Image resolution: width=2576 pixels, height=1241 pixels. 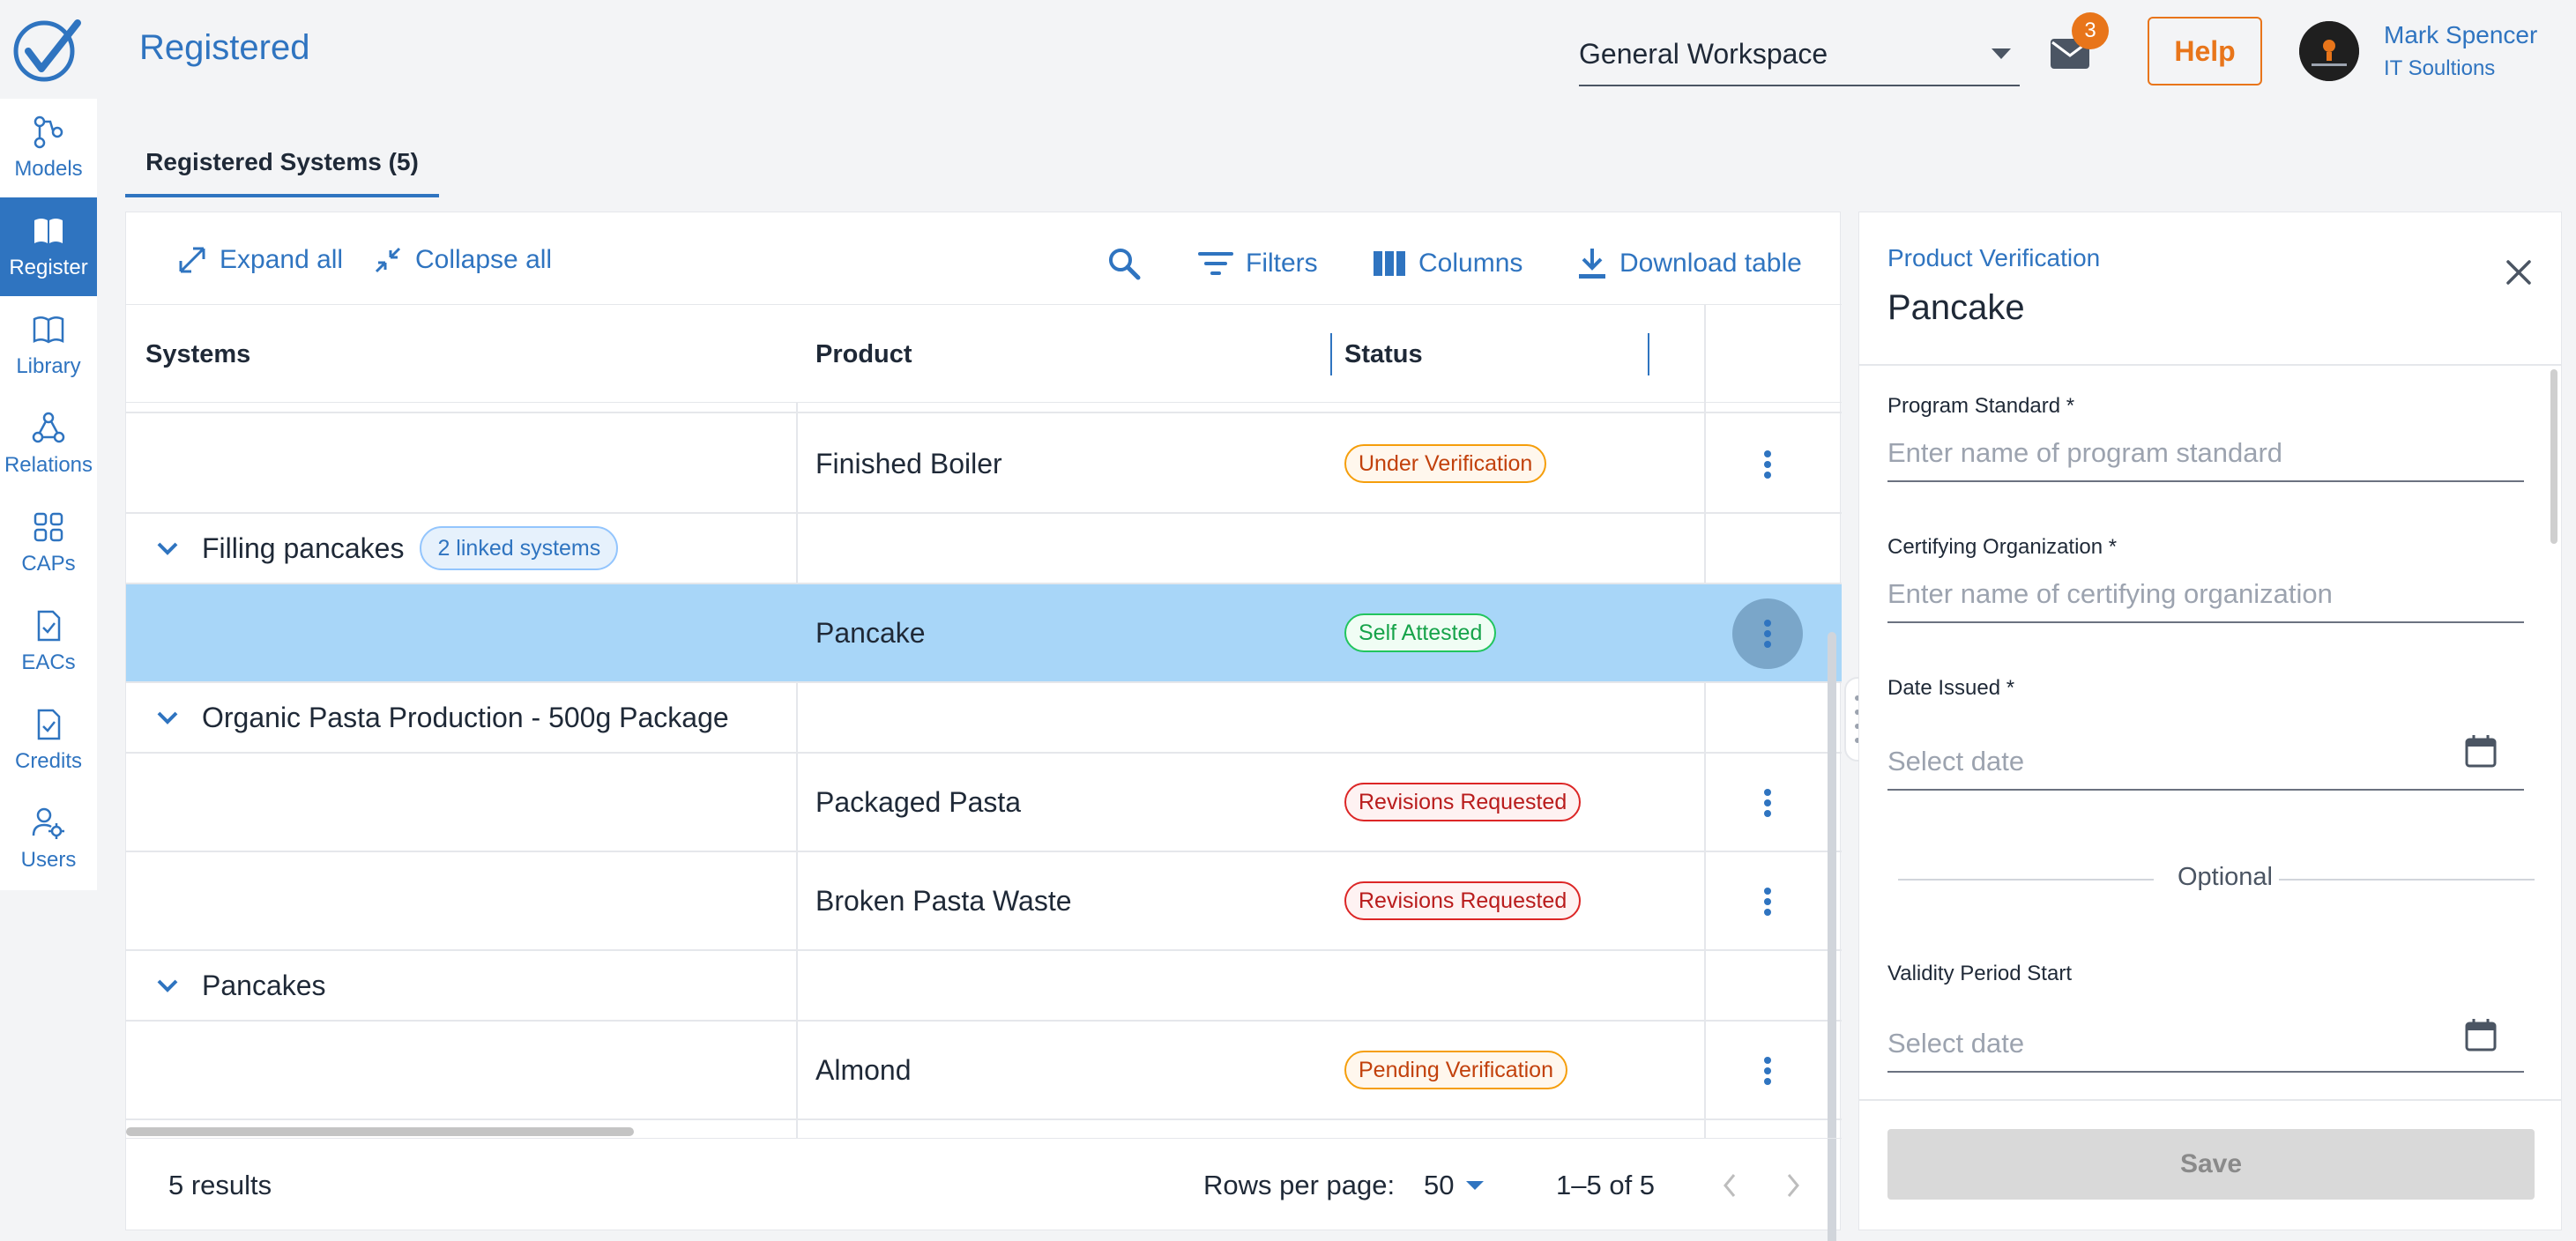 I want to click on close-panel-button, so click(x=2518, y=272).